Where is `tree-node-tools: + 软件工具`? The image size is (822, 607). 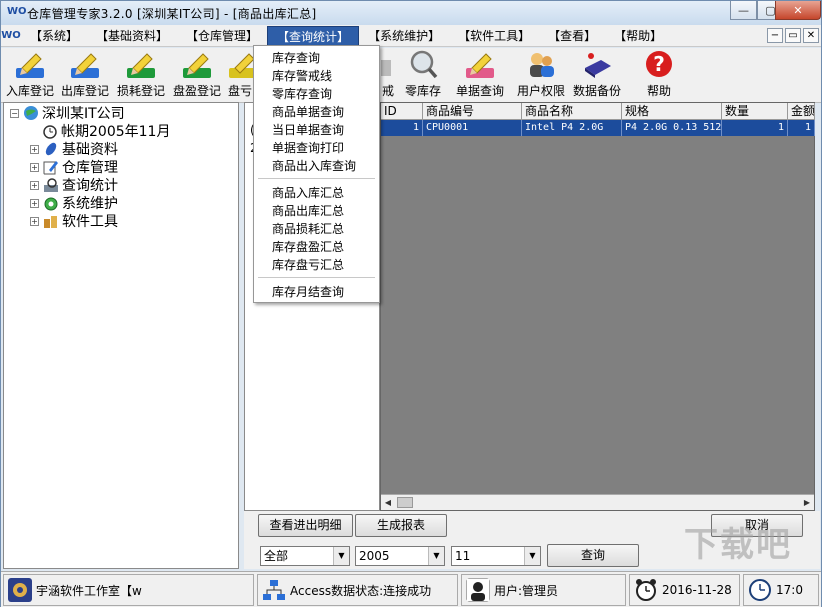 tree-node-tools: + 软件工具 is located at coordinates (74, 221).